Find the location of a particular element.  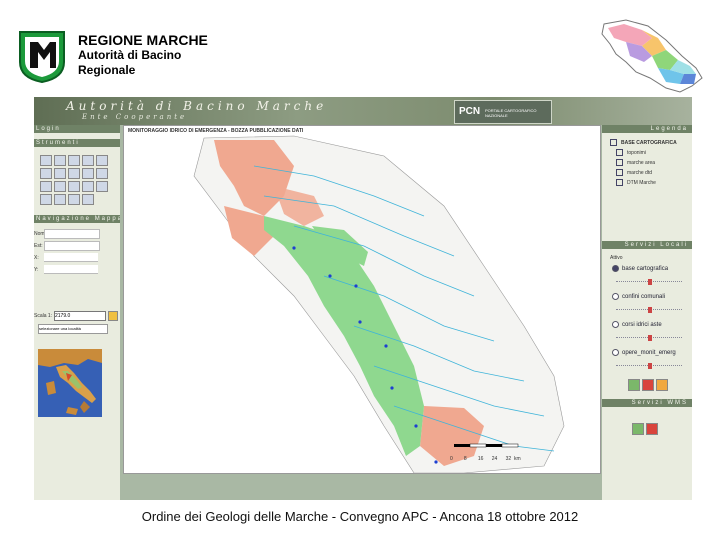

legend-item: DTM Marche is located at coordinates (636, 182).